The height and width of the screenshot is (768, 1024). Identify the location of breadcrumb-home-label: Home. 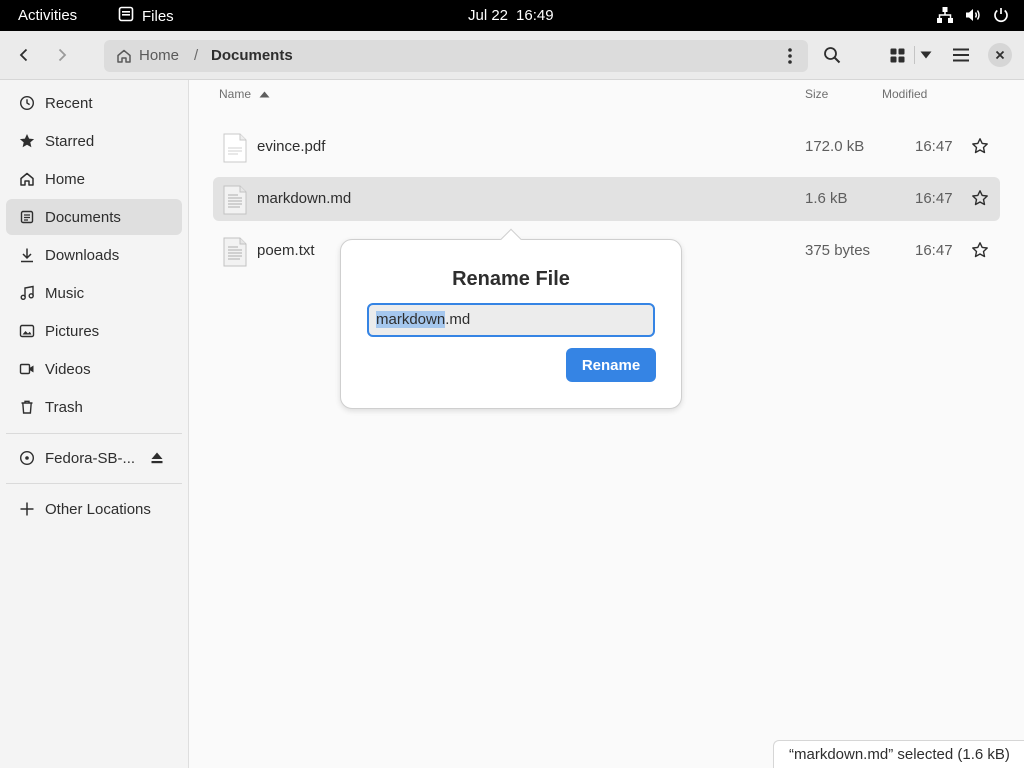
(159, 55).